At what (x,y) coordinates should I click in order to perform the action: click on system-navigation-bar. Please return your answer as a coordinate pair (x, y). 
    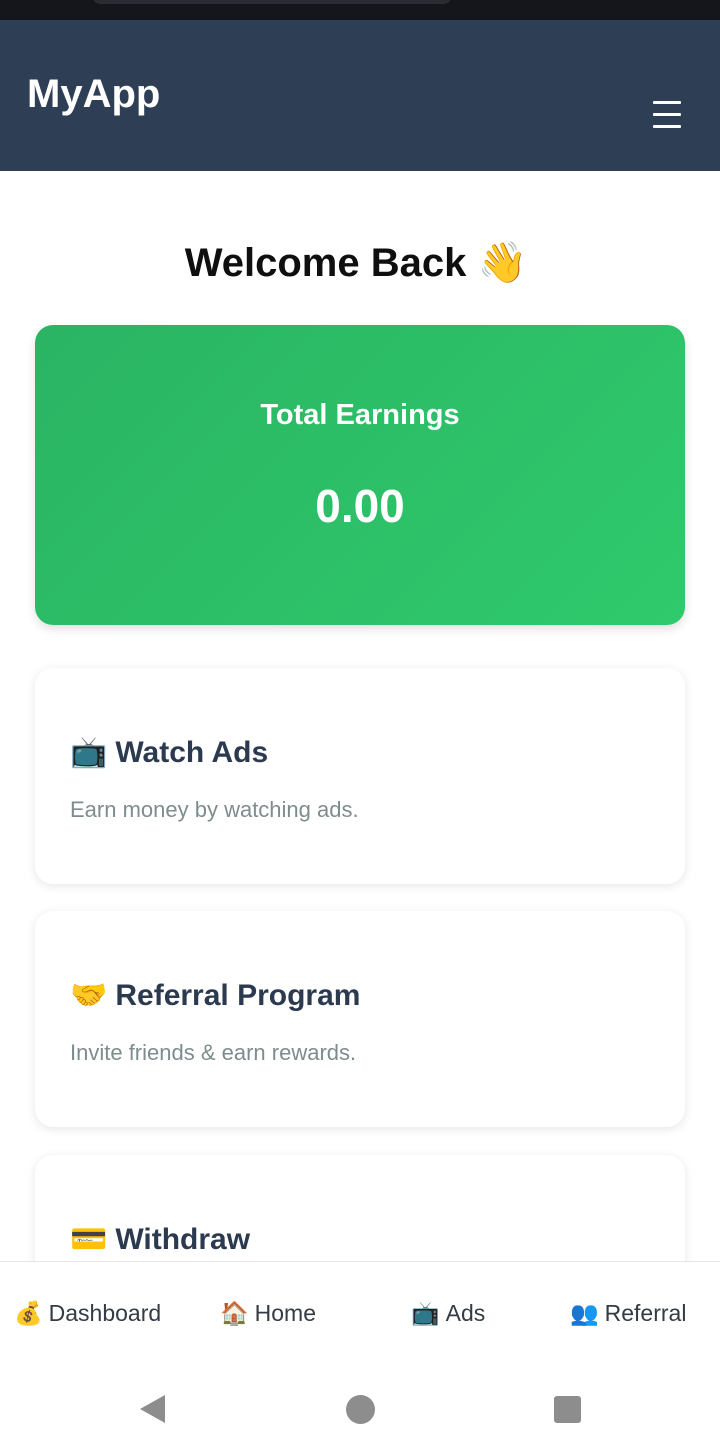
    Looking at the image, I should click on (360, 1410).